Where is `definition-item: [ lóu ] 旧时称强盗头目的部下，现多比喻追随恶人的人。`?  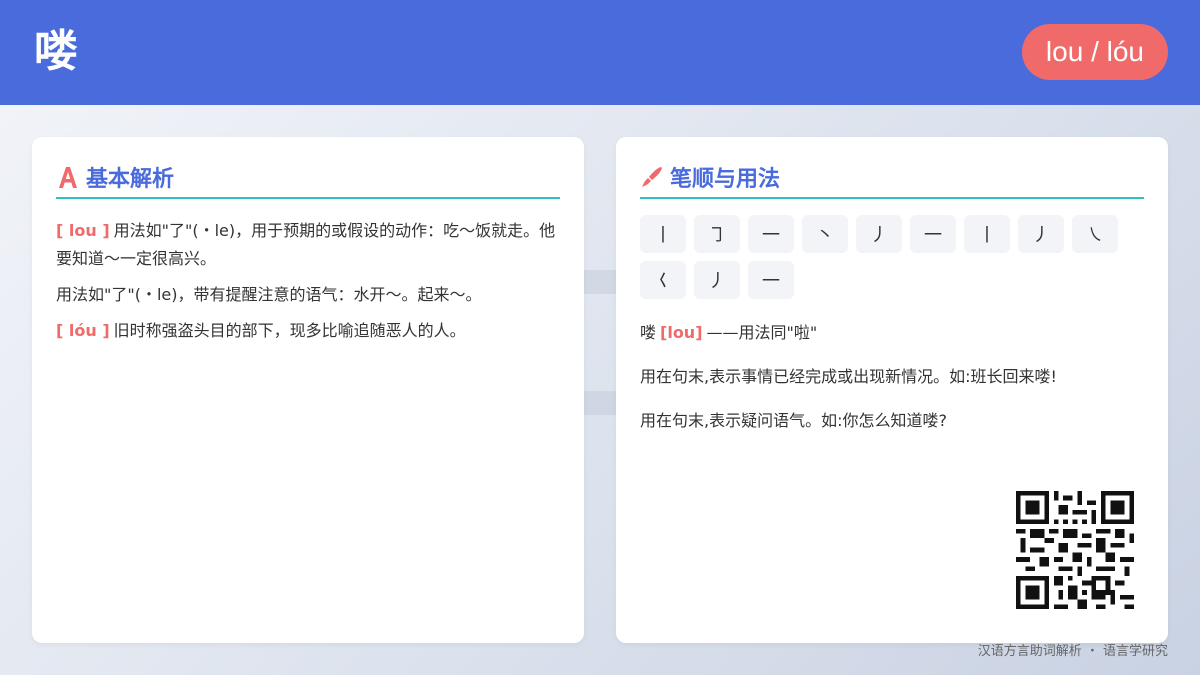 definition-item: [ lóu ] 旧时称强盗头目的部下，现多比喻追随恶人的人。 is located at coordinates (308, 331).